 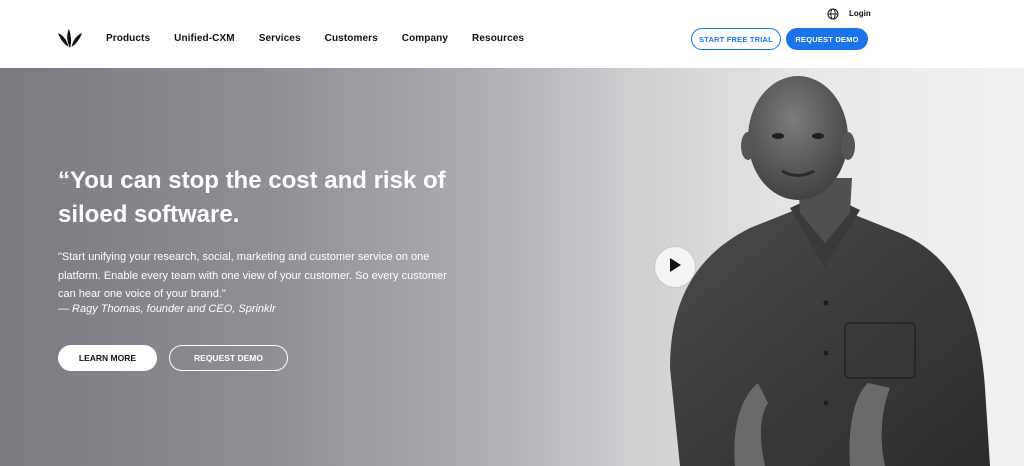 What do you see at coordinates (498, 38) in the screenshot?
I see `nav-item-resources: Resources` at bounding box center [498, 38].